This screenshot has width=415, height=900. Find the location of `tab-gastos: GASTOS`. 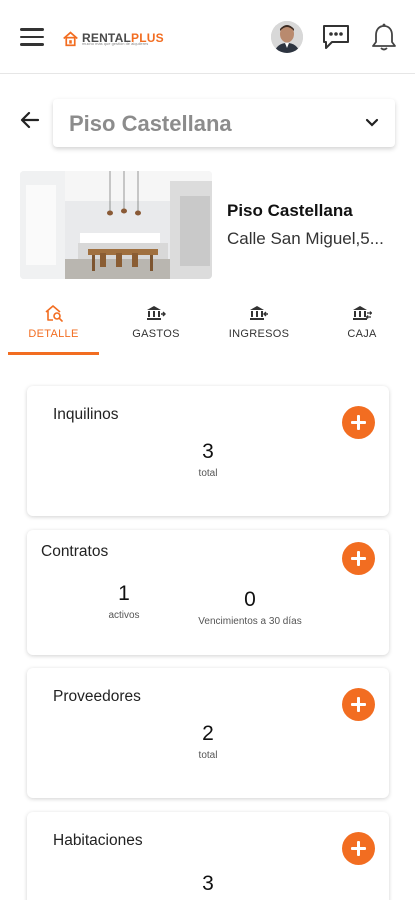

tab-gastos: GASTOS is located at coordinates (156, 327).